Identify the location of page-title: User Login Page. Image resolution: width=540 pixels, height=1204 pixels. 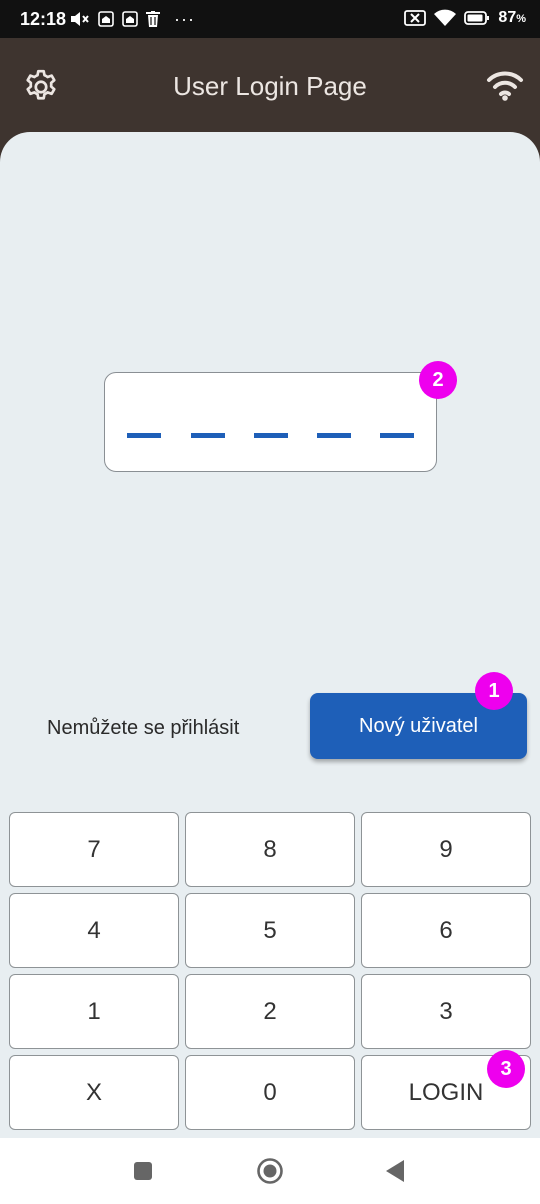
(270, 86).